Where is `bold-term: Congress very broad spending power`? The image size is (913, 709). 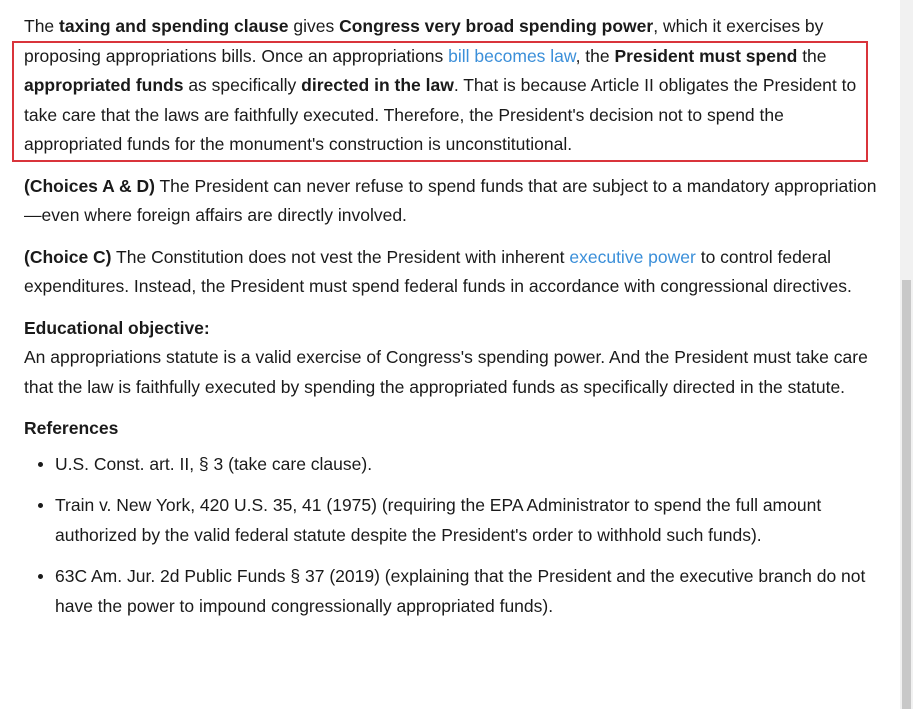 bold-term: Congress very broad spending power is located at coordinates (496, 26).